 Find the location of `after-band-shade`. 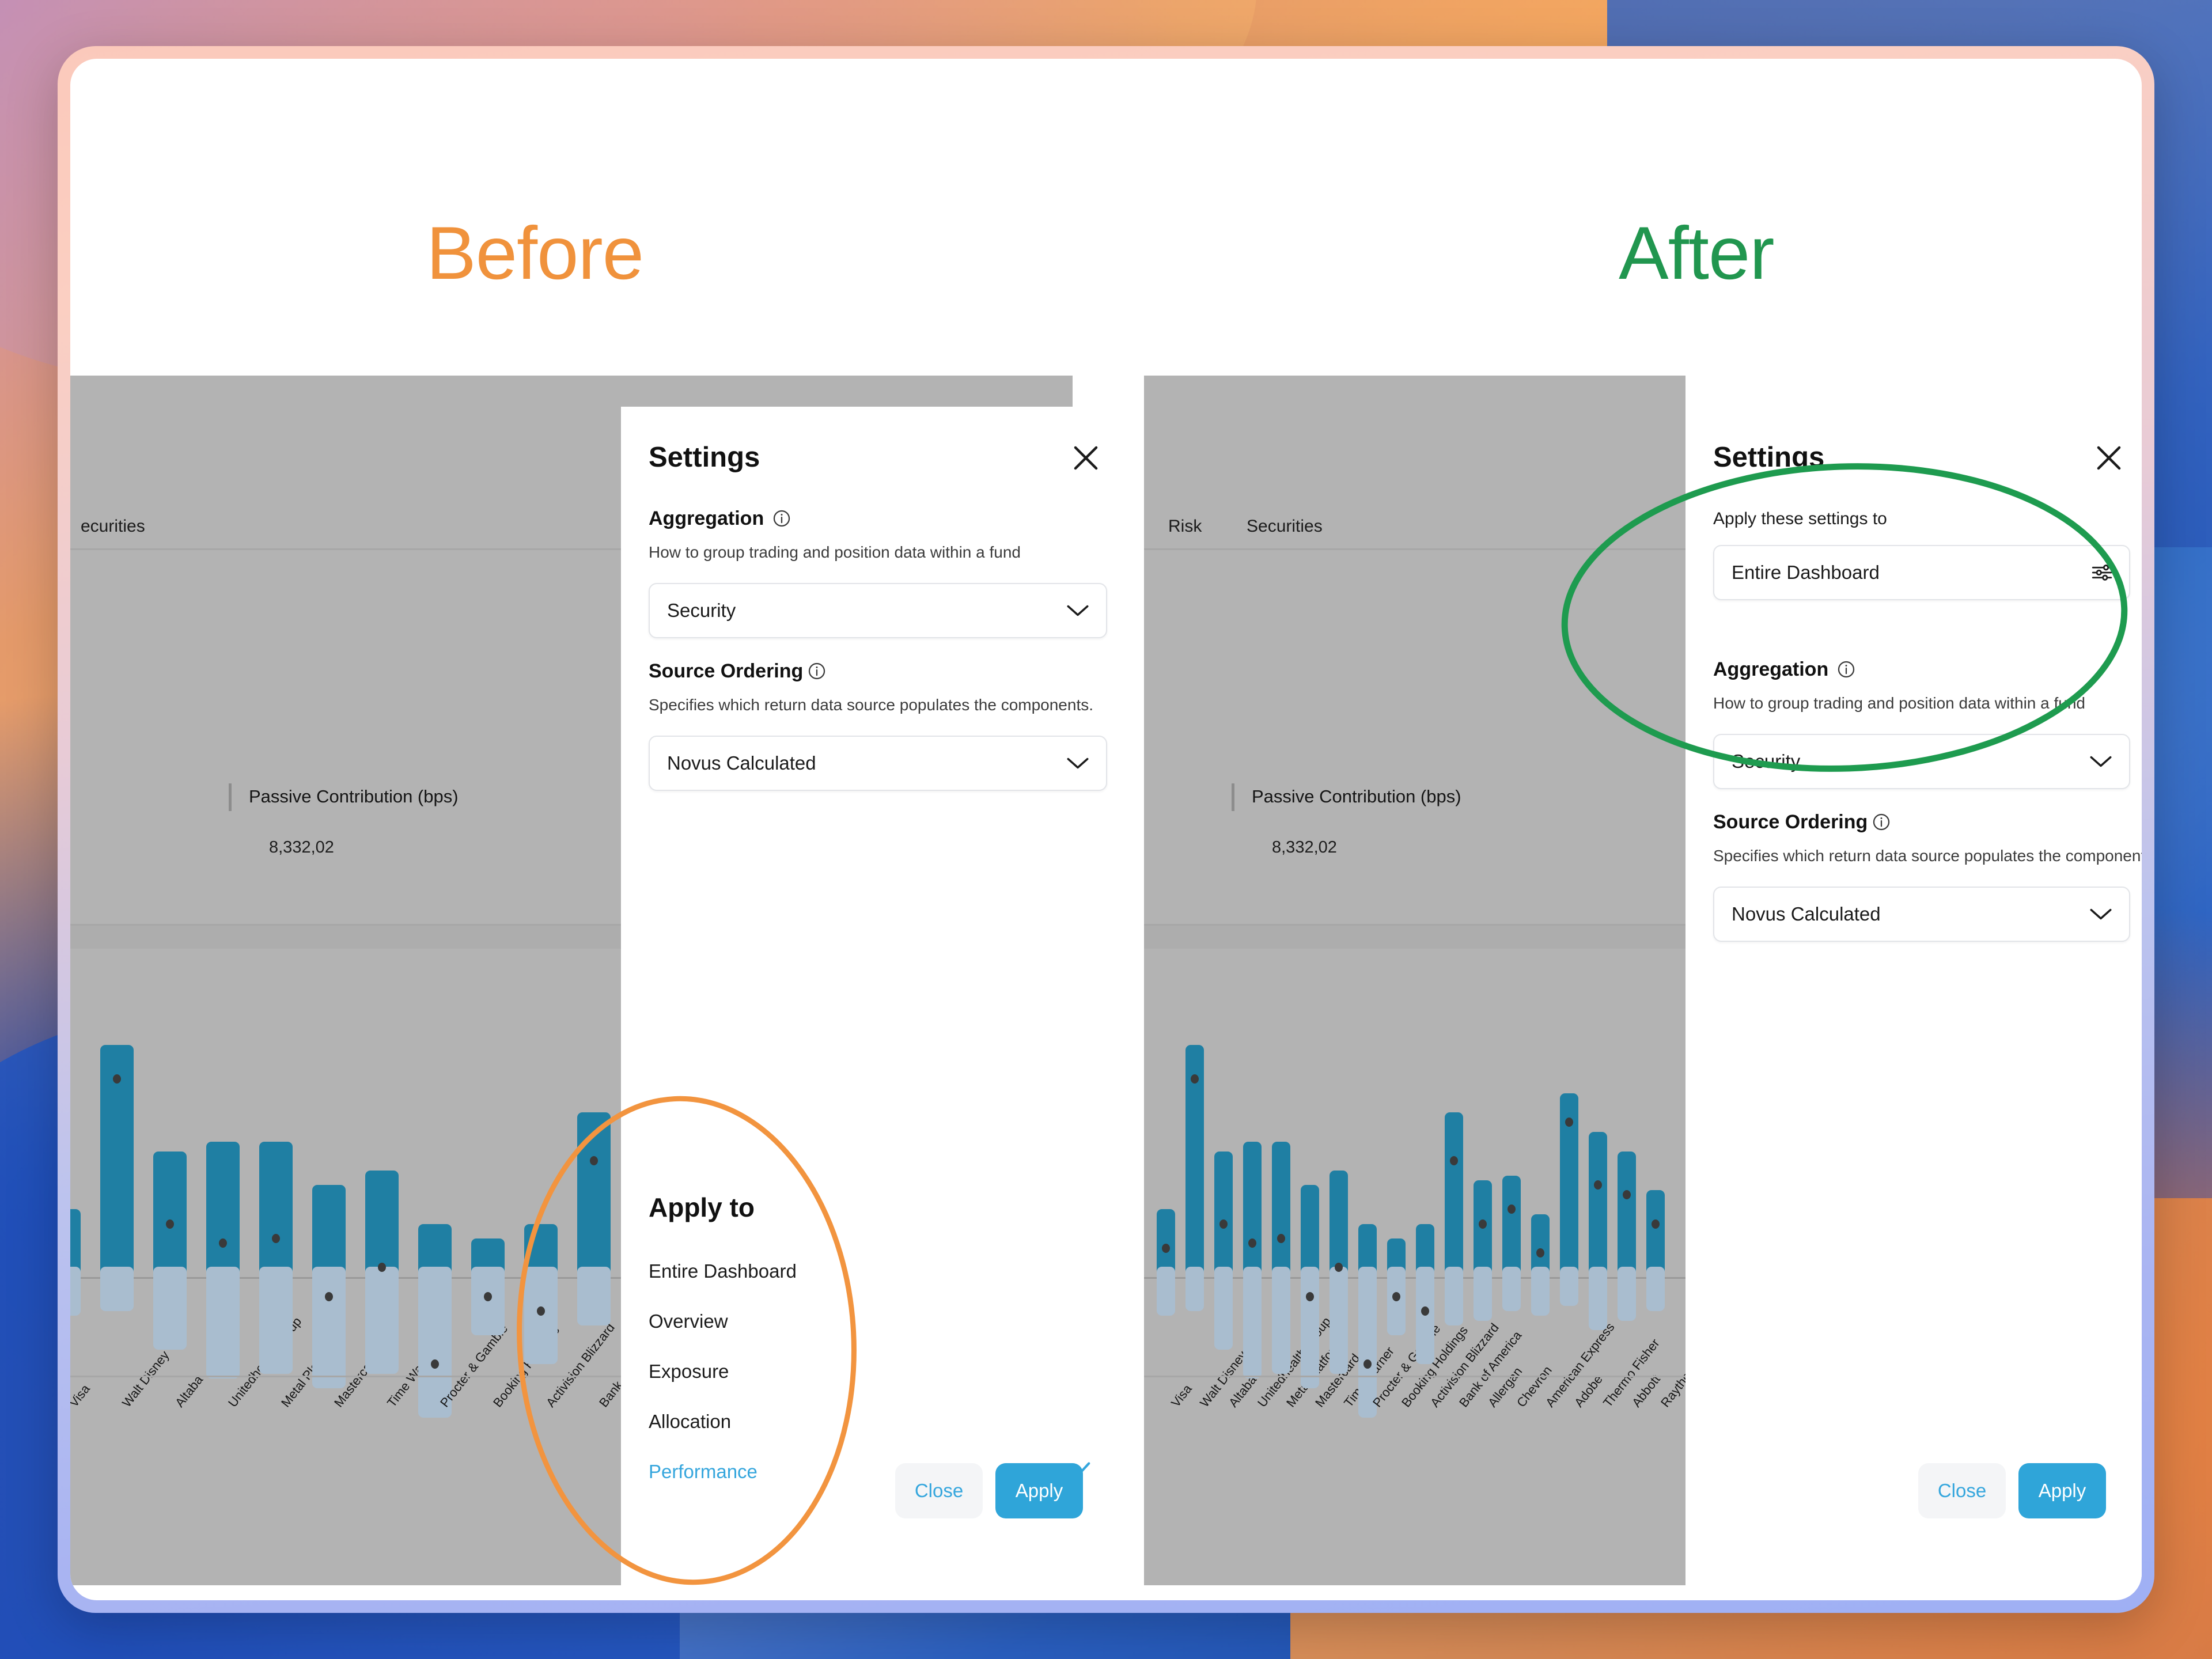

after-band-shade is located at coordinates (1414, 937).